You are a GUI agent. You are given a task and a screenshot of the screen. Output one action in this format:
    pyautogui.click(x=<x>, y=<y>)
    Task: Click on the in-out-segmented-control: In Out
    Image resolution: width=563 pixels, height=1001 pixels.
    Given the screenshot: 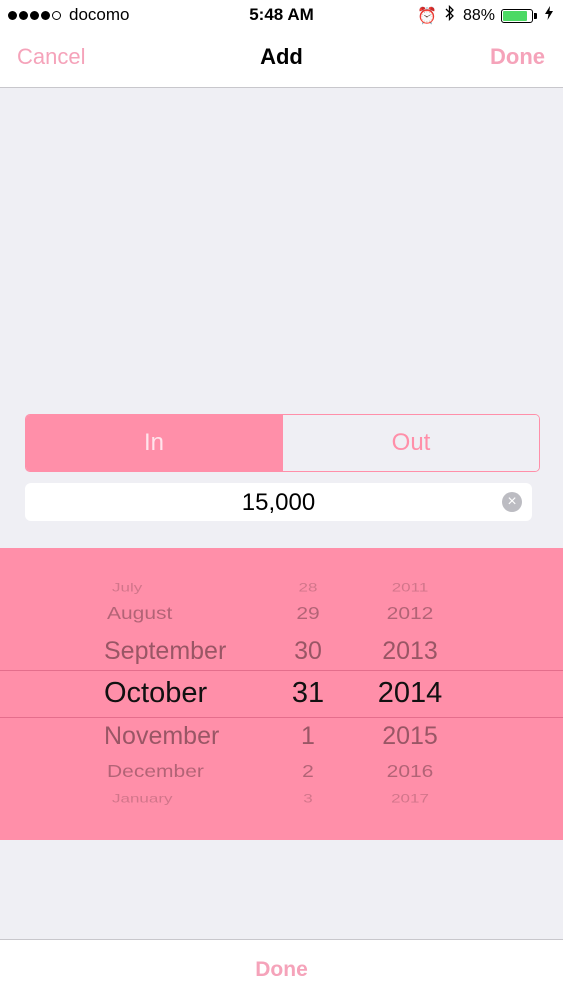 What is the action you would take?
    pyautogui.click(x=282, y=443)
    